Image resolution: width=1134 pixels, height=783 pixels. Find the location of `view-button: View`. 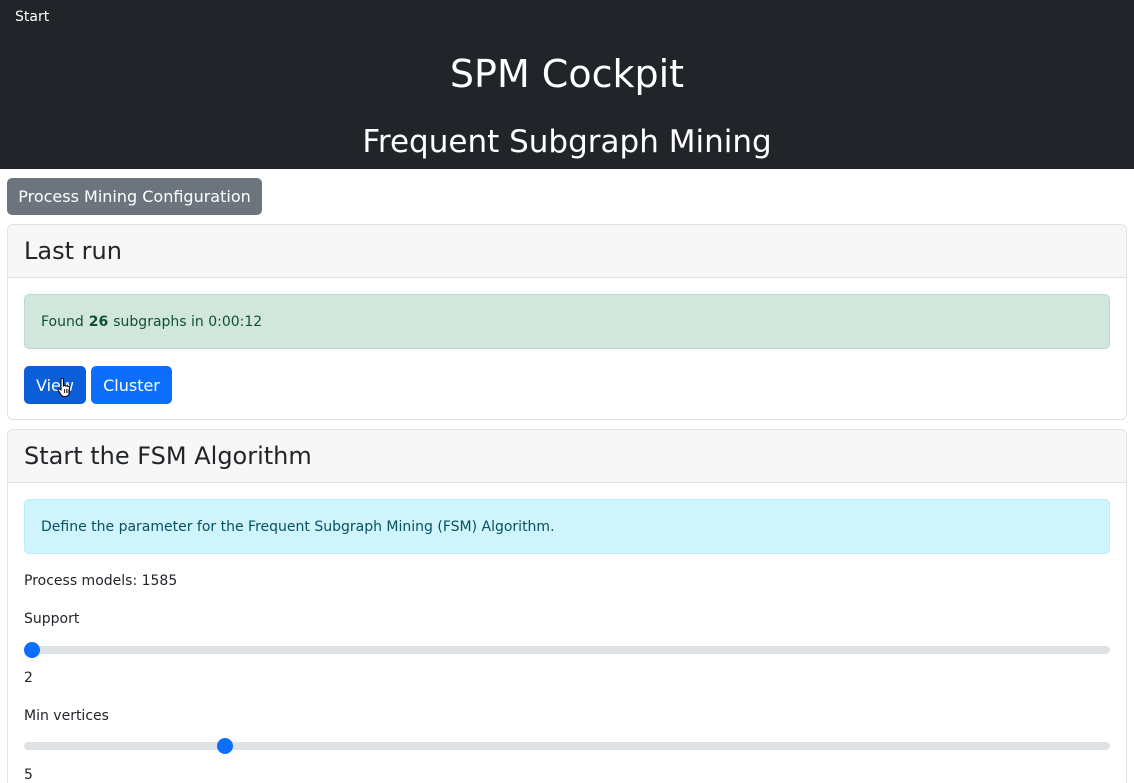

view-button: View is located at coordinates (55, 385).